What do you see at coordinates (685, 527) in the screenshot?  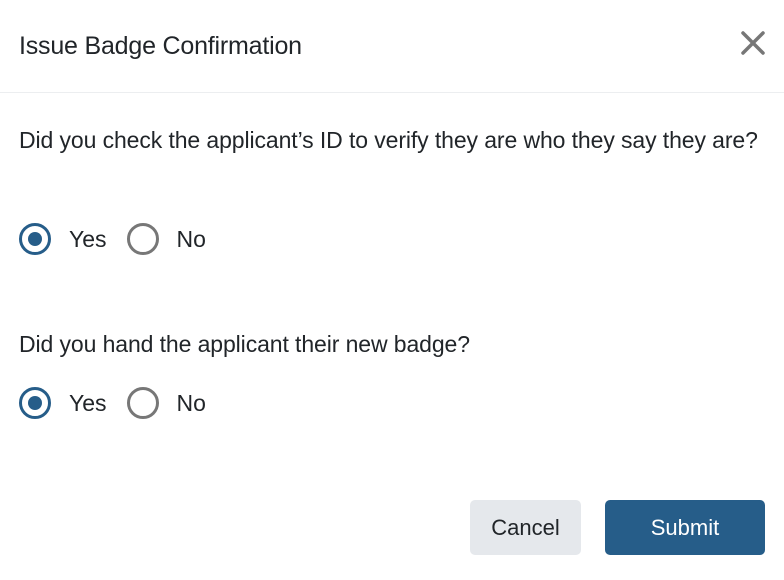 I see `submit-button: Submit` at bounding box center [685, 527].